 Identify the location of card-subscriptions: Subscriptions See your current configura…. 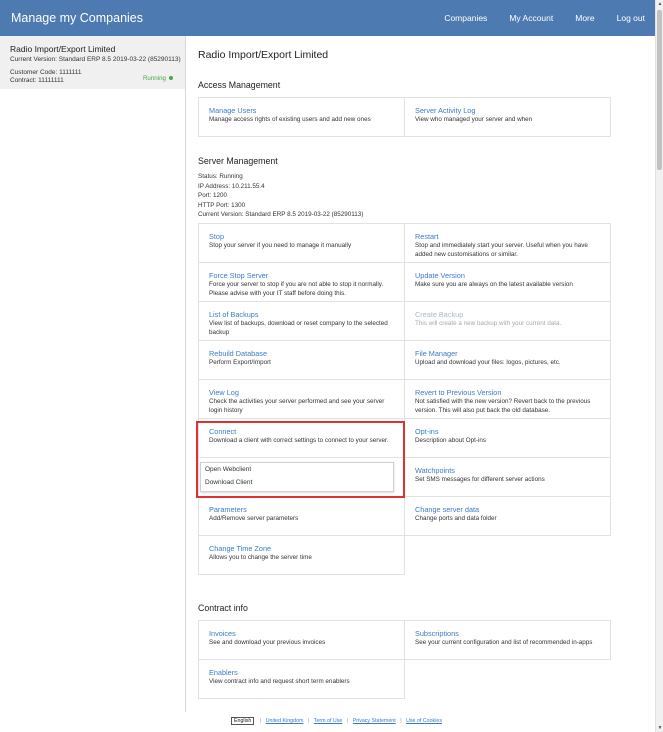
(507, 640).